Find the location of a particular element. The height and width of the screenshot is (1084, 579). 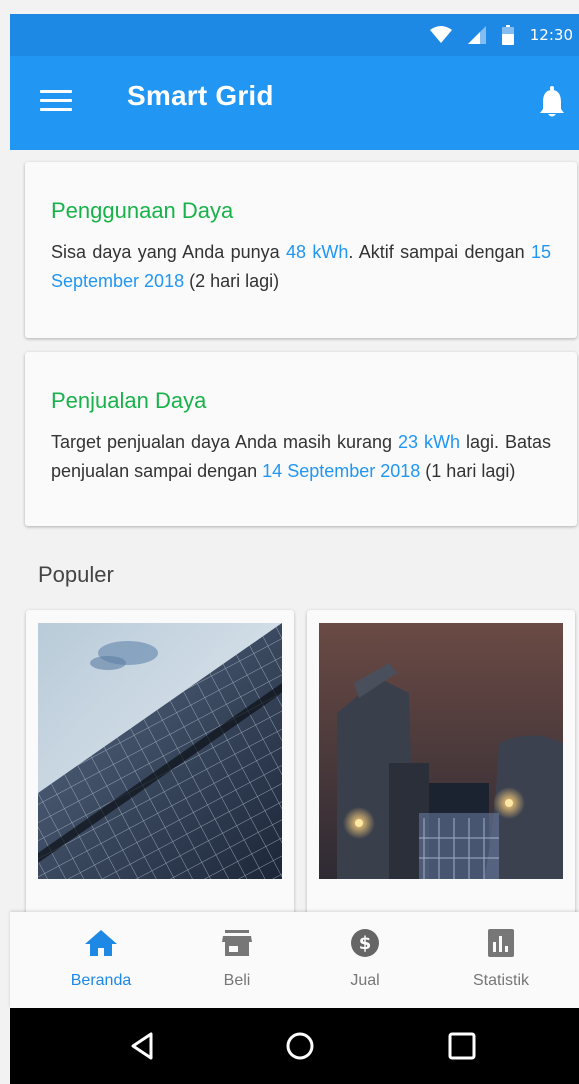

home-icon is located at coordinates (101, 943).